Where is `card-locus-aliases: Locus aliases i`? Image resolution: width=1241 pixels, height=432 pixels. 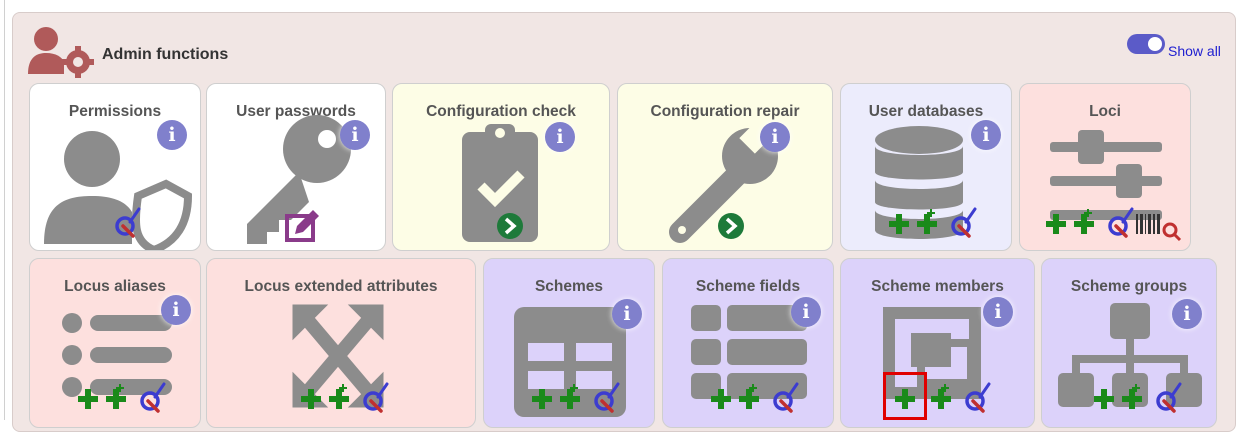
card-locus-aliases: Locus aliases i is located at coordinates (115, 343).